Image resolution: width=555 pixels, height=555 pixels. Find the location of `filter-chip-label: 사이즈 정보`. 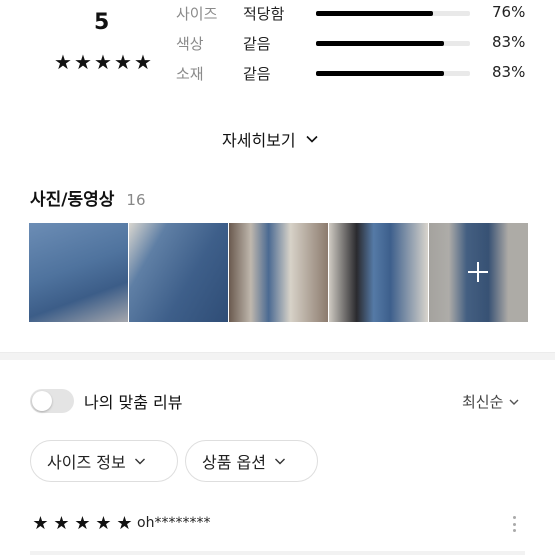

filter-chip-label: 사이즈 정보 is located at coordinates (86, 462).